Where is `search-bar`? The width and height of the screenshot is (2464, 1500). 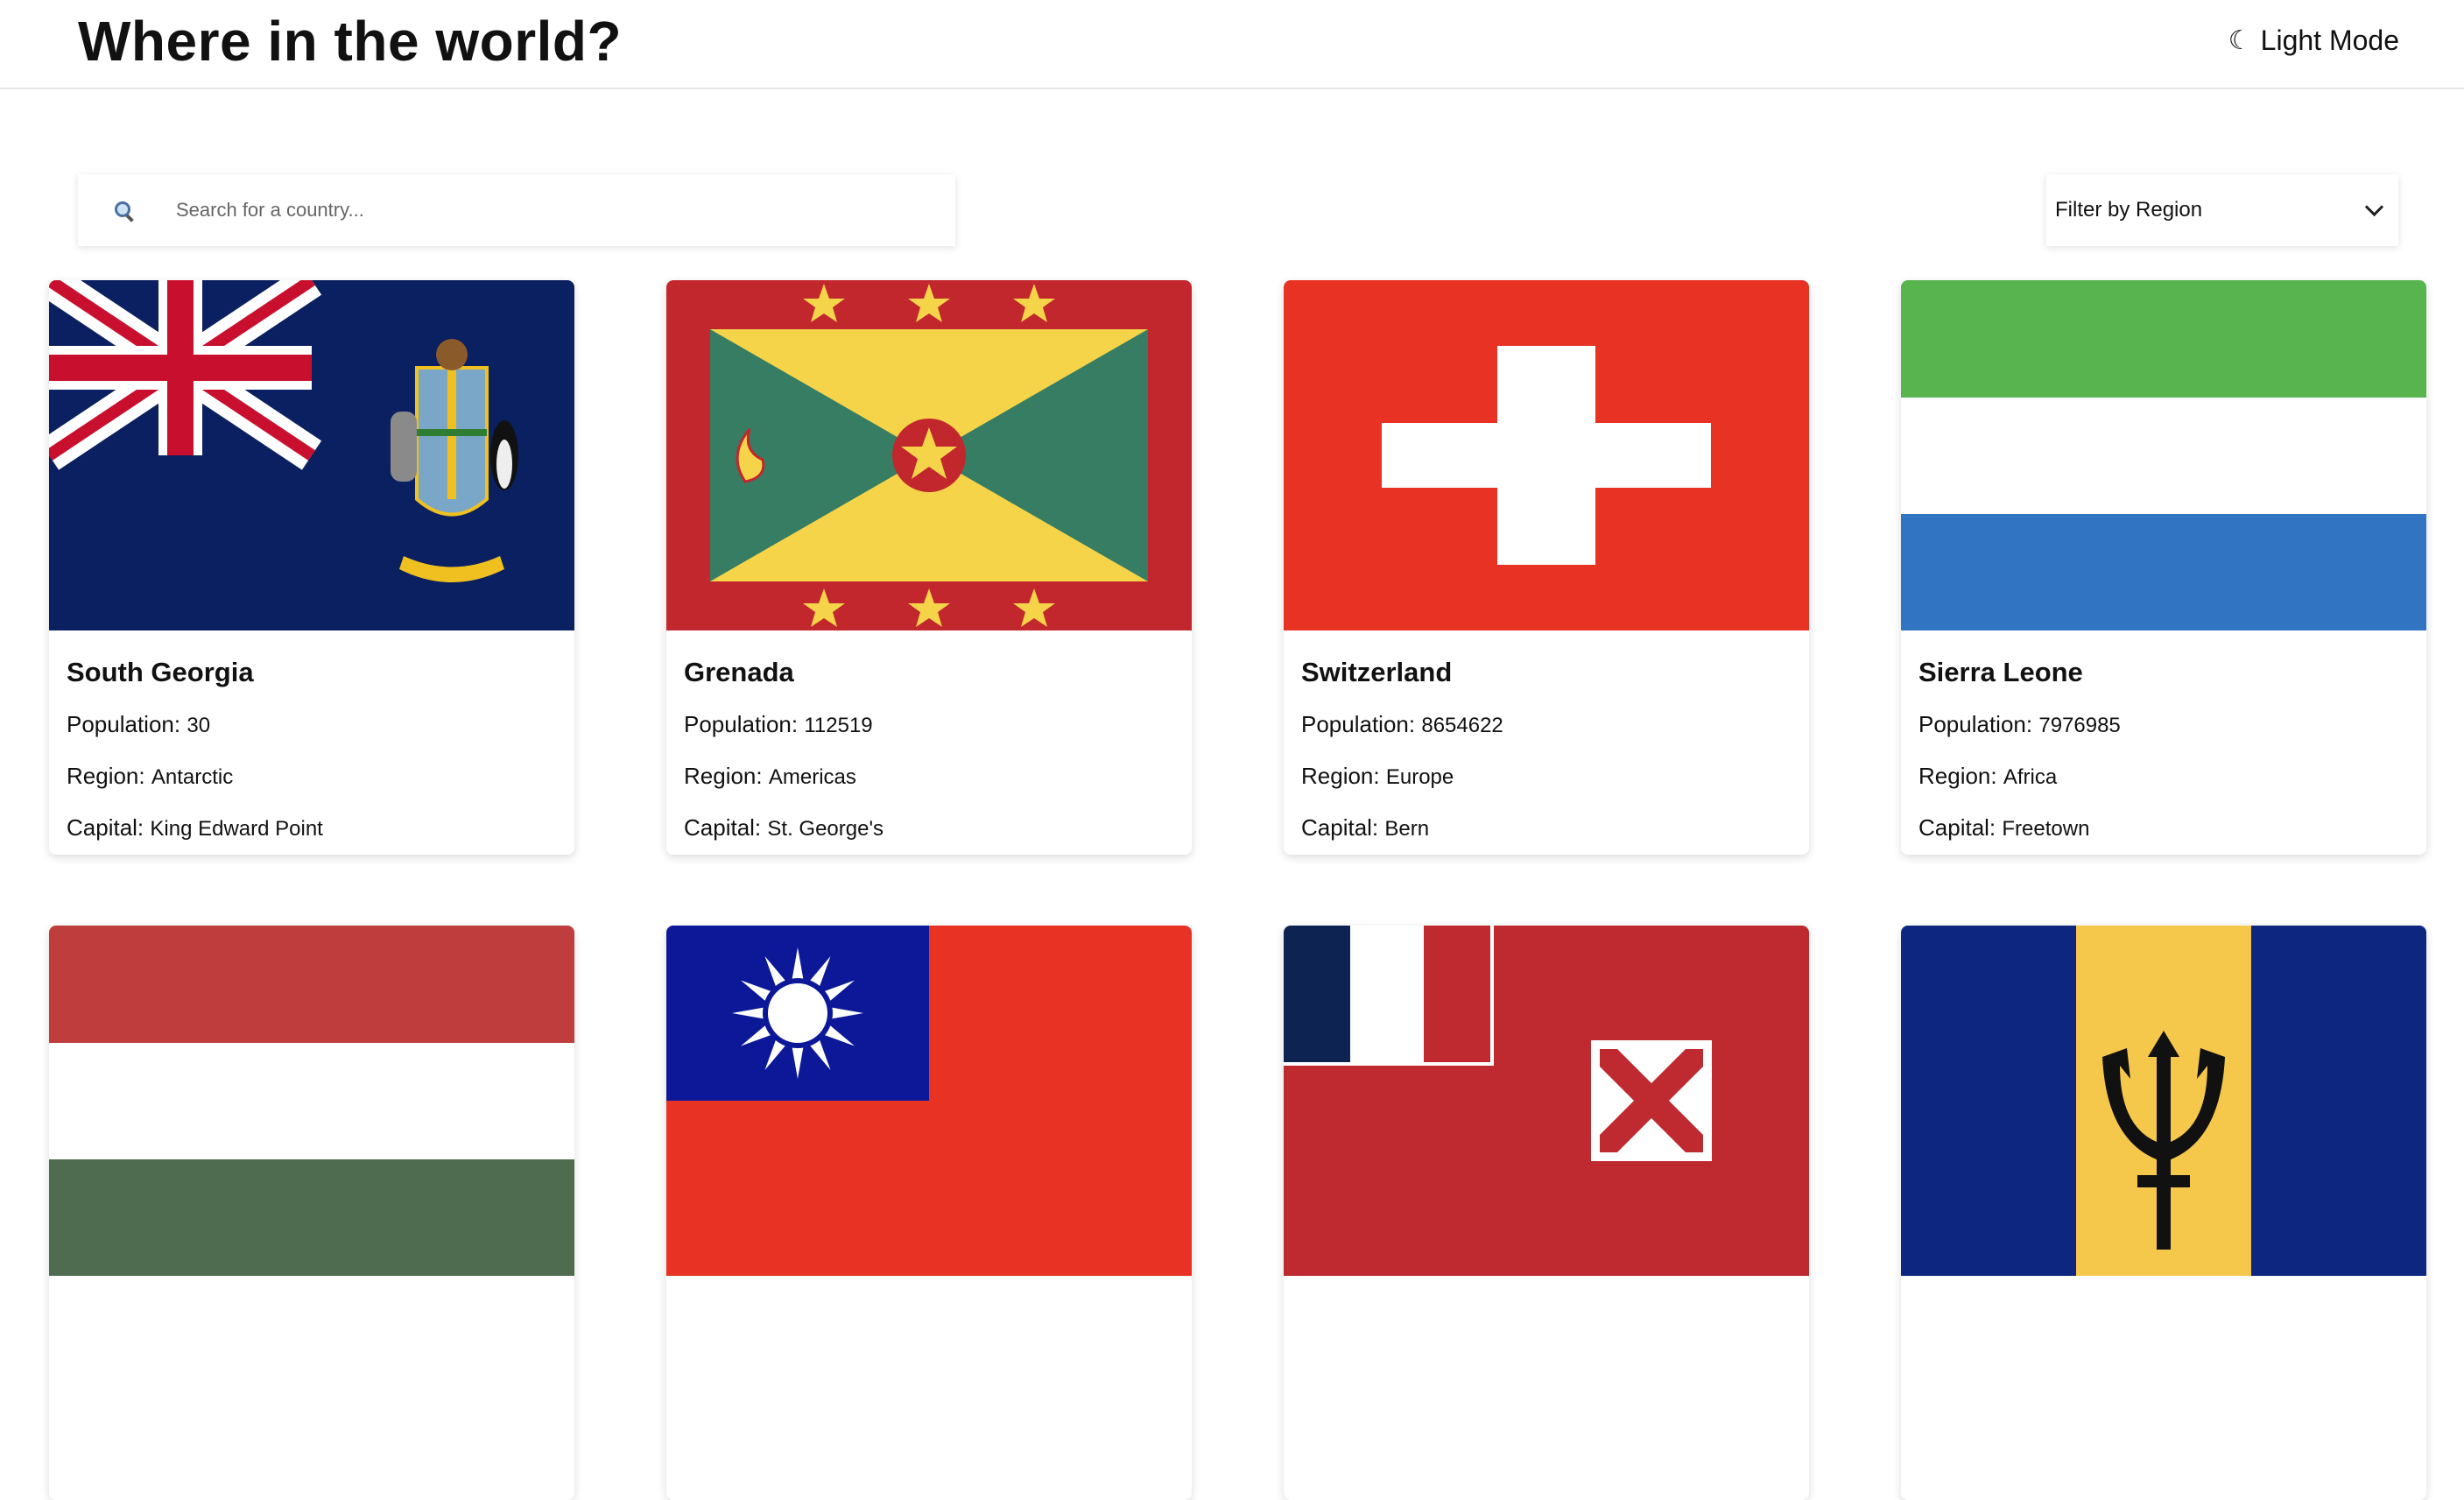 search-bar is located at coordinates (516, 210).